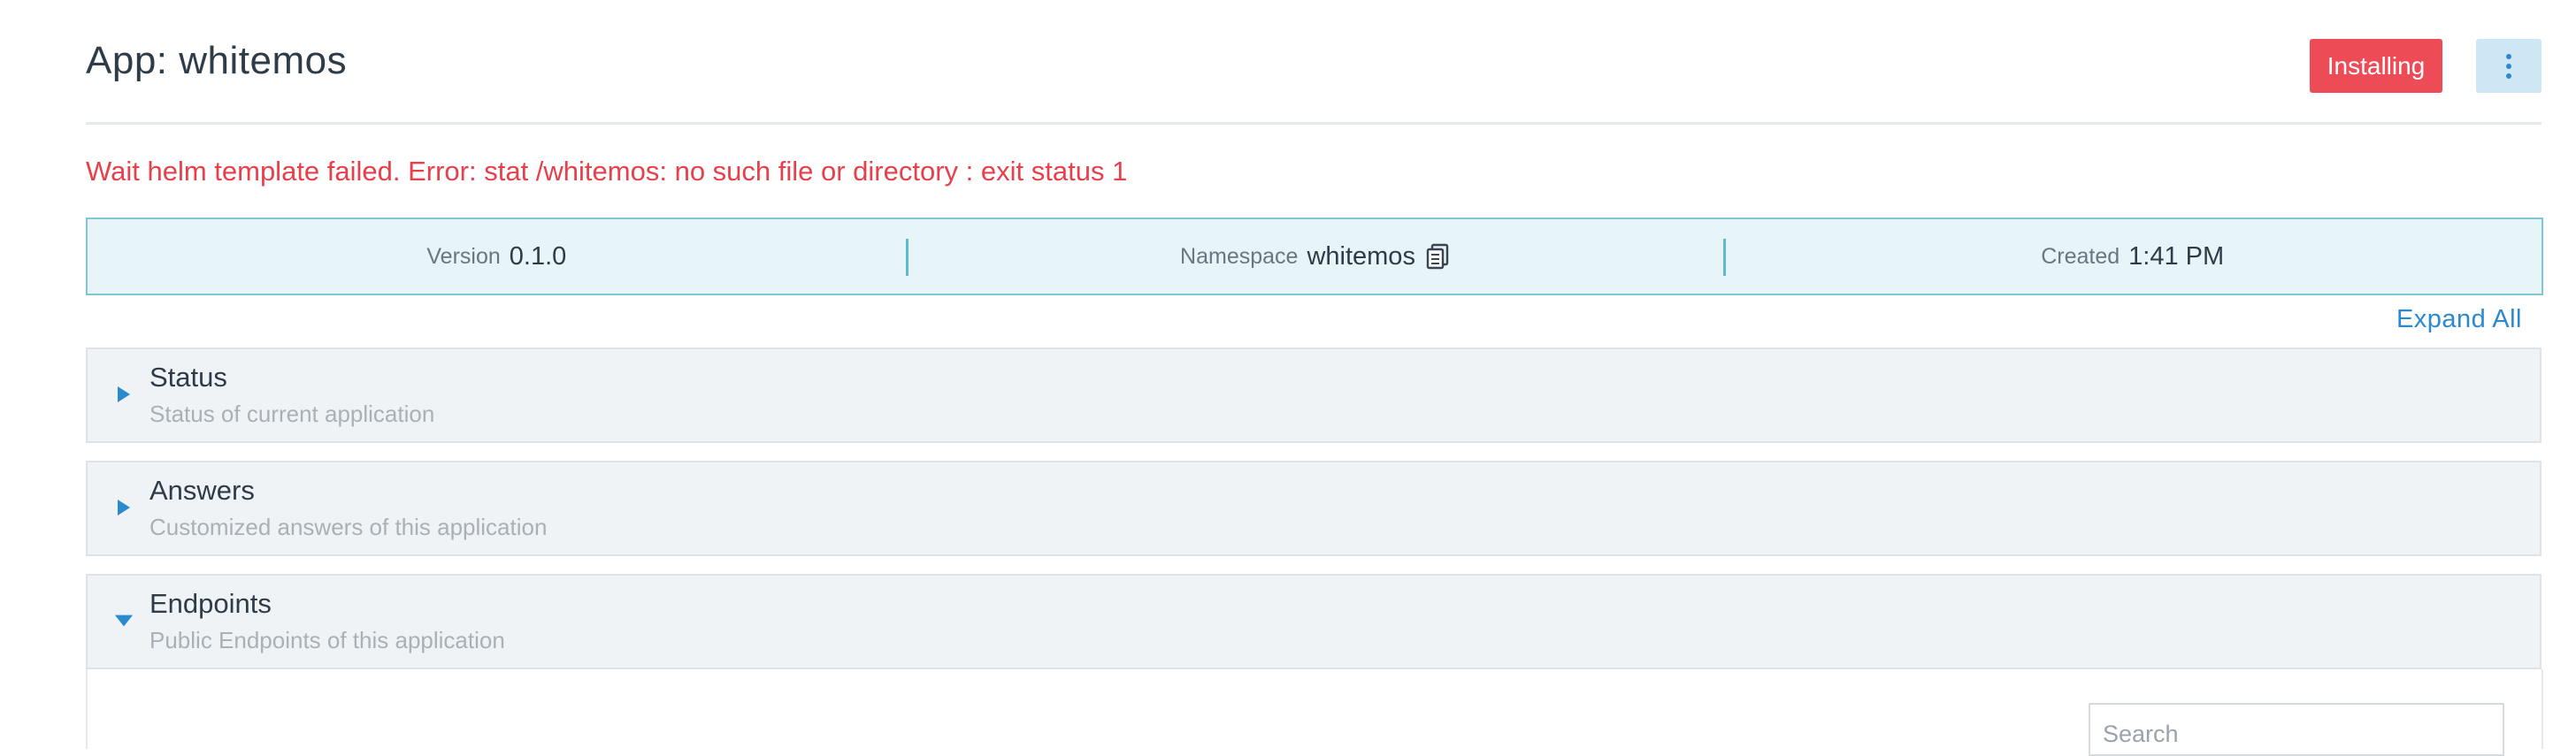 The image size is (2576, 756). I want to click on section-description: Status of current application, so click(292, 414).